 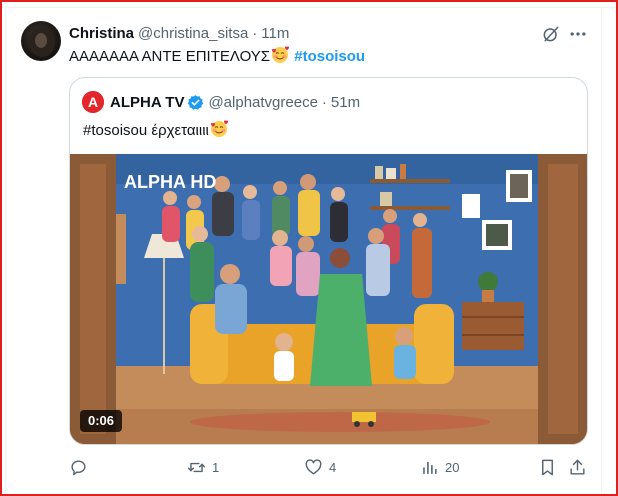 I want to click on channel-logo: ALPHA HD, so click(x=170, y=182).